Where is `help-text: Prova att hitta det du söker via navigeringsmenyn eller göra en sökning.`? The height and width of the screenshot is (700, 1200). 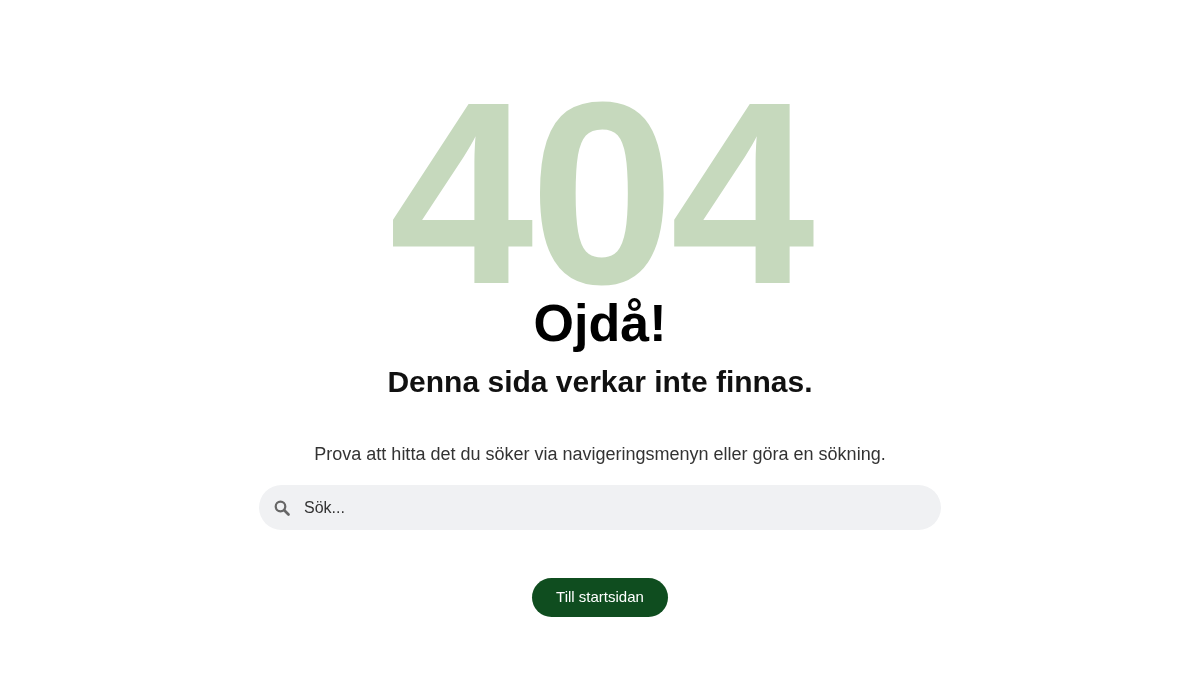 help-text: Prova att hitta det du söker via navigeringsmenyn eller göra en sökning. is located at coordinates (600, 454).